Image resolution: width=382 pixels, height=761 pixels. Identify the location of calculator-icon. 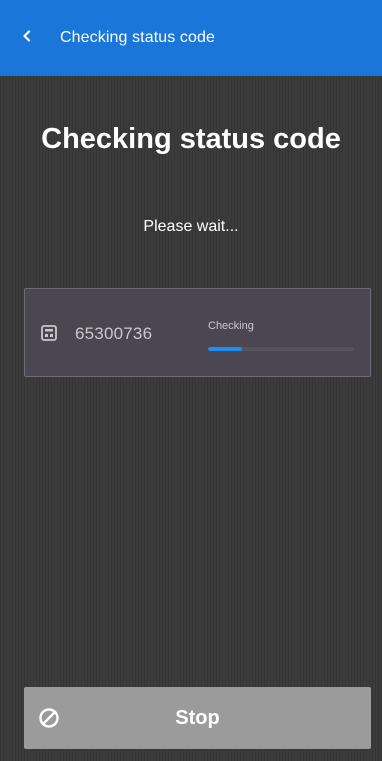
(49, 333).